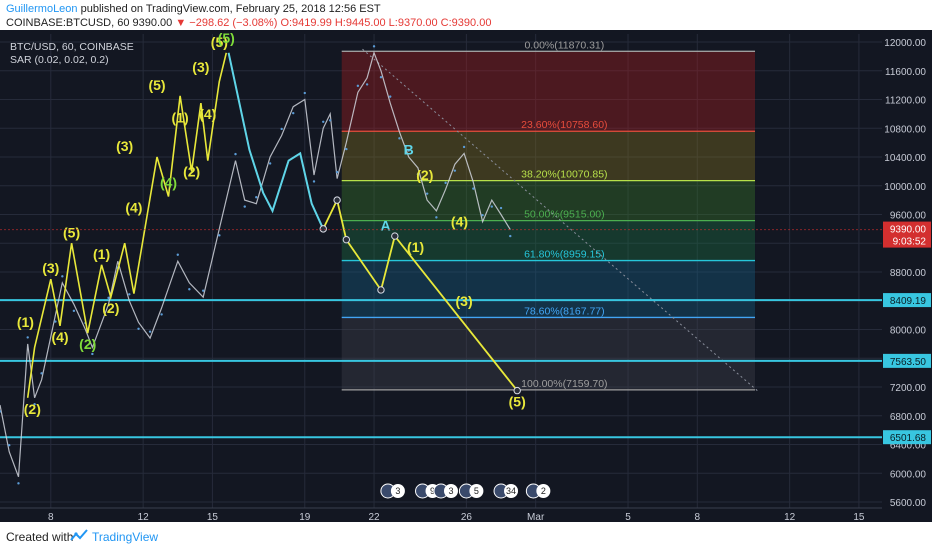 The image size is (932, 550). What do you see at coordinates (511, 491) in the screenshot?
I see `event-count-label: 34` at bounding box center [511, 491].